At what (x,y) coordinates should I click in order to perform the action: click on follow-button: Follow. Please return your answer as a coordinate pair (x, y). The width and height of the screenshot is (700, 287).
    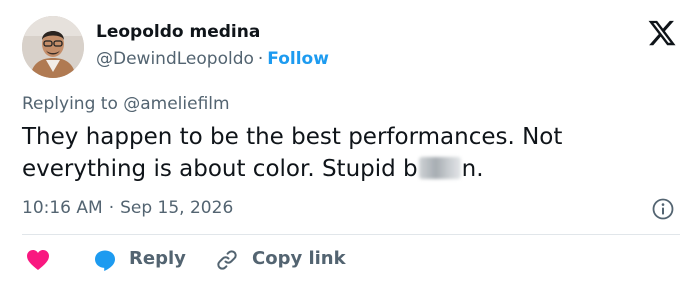
    Looking at the image, I should click on (298, 59).